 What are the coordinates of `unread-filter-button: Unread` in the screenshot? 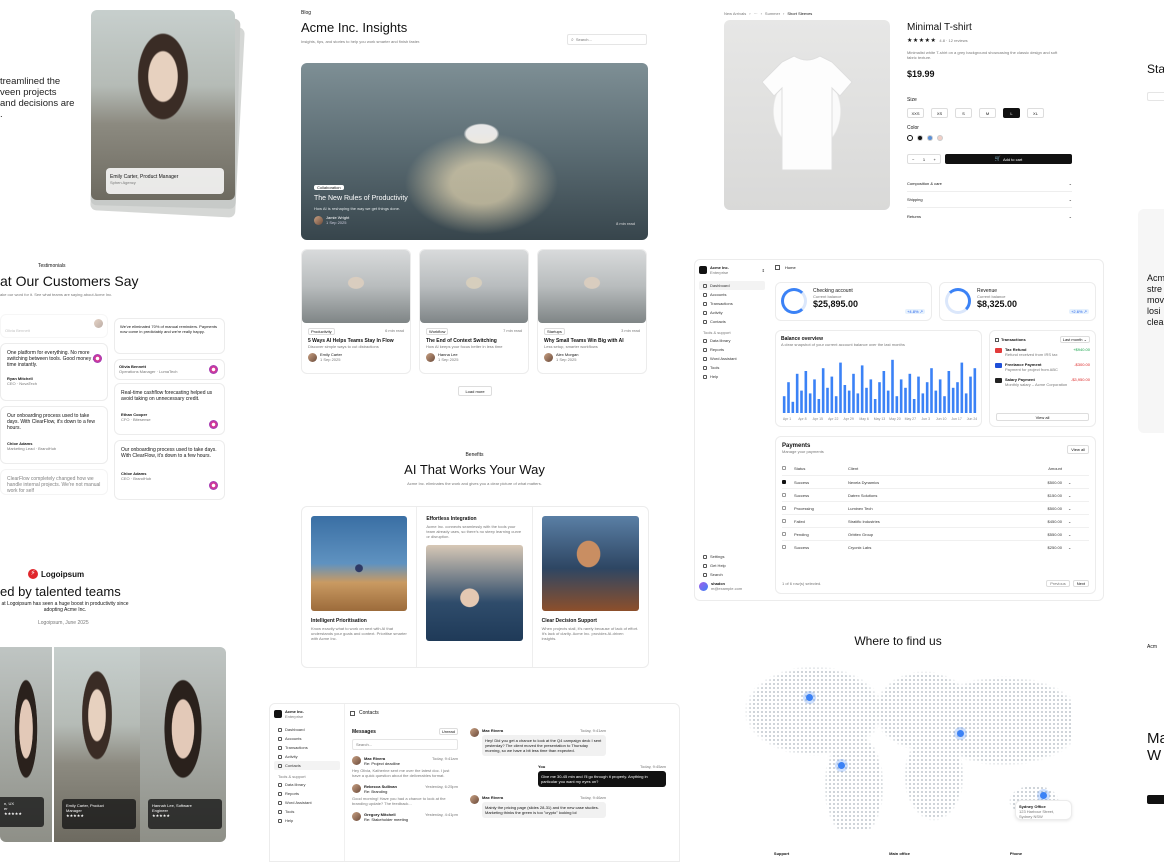 It's located at (448, 731).